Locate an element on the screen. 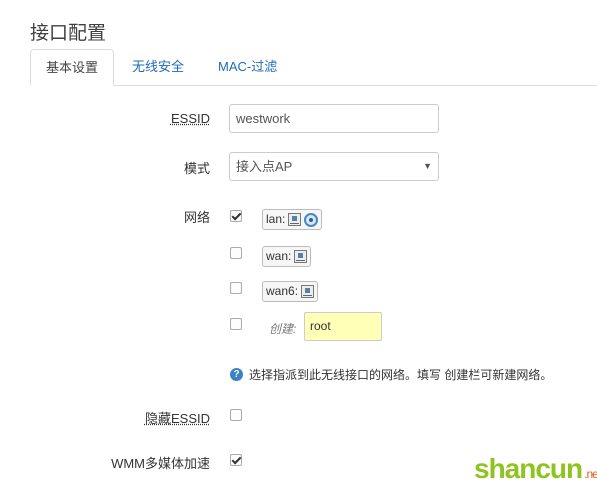 Image resolution: width=597 pixels, height=492 pixels. network-create-input: root is located at coordinates (343, 326).